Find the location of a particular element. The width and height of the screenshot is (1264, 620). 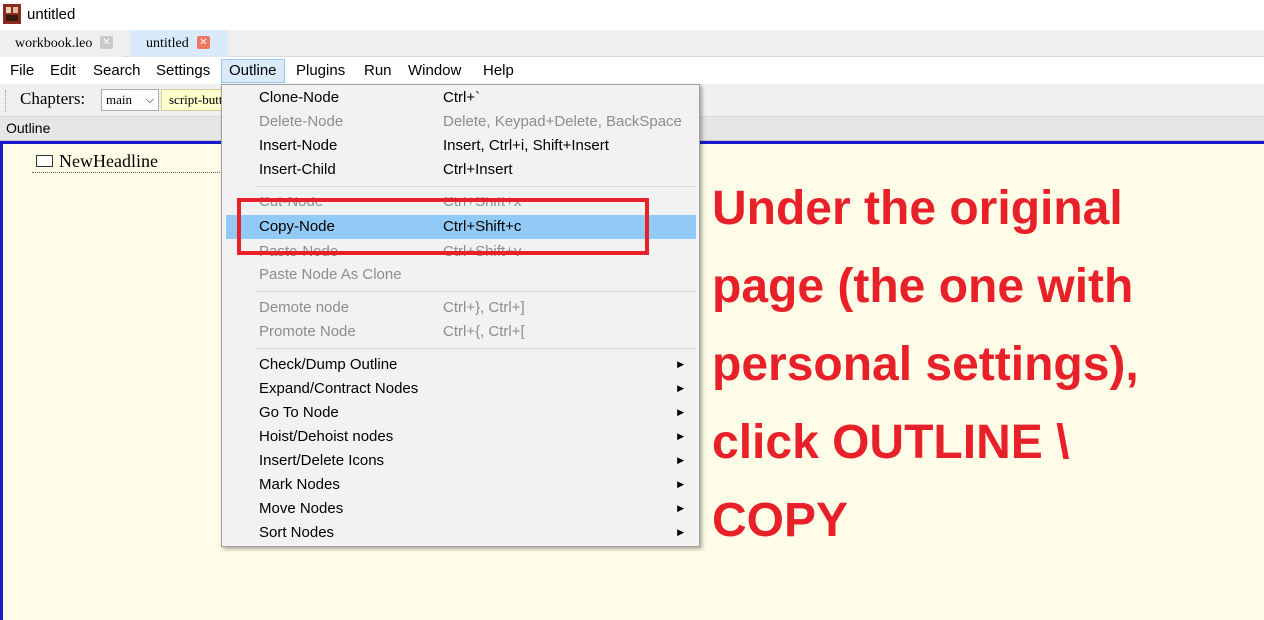

tab-workbook: workbook.leo ✕ is located at coordinates (61, 43).